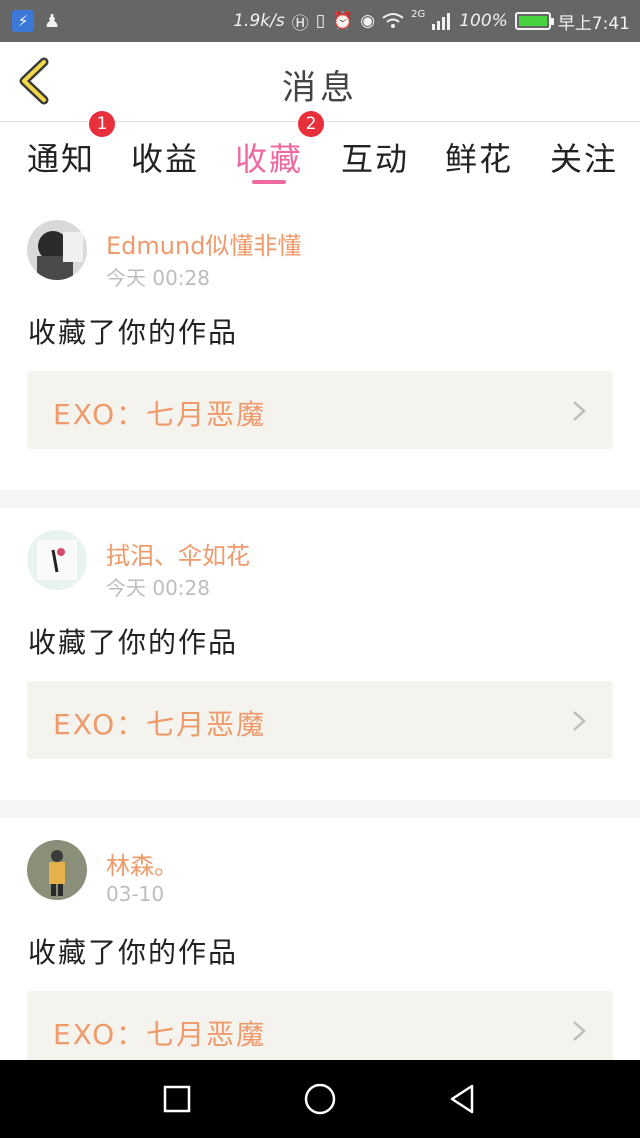 The width and height of the screenshot is (640, 1138). I want to click on battery-percent: 100%, so click(483, 21).